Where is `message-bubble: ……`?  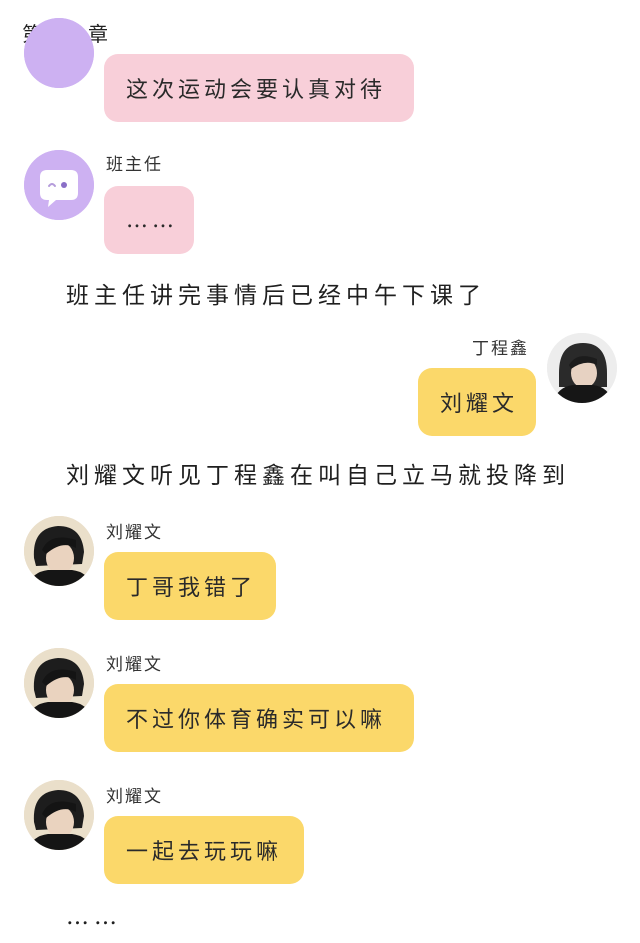 message-bubble: …… is located at coordinates (149, 220).